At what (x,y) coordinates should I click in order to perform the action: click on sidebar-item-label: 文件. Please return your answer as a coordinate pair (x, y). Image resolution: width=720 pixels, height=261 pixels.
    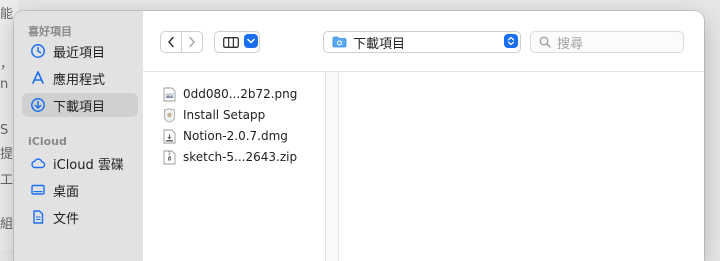
    Looking at the image, I should click on (66, 219).